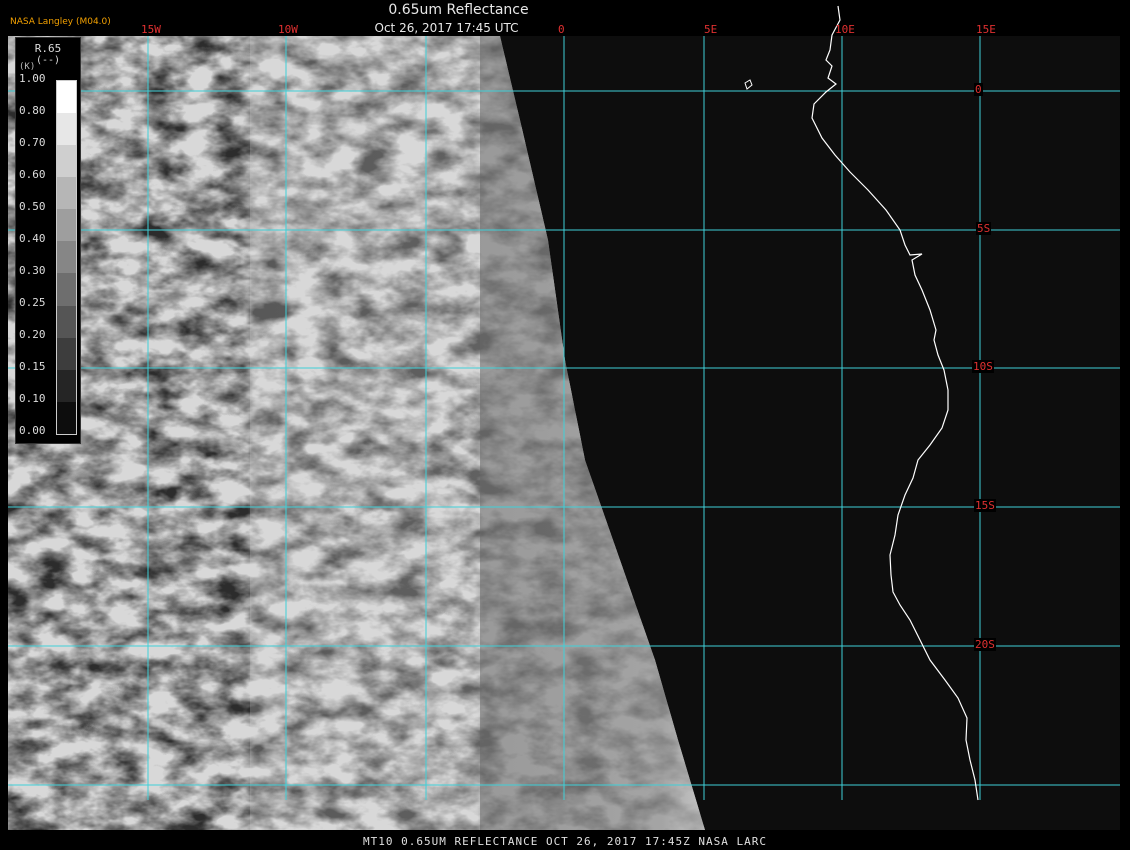 This screenshot has height=850, width=1130. I want to click on lon-label-15e: 15E, so click(986, 29).